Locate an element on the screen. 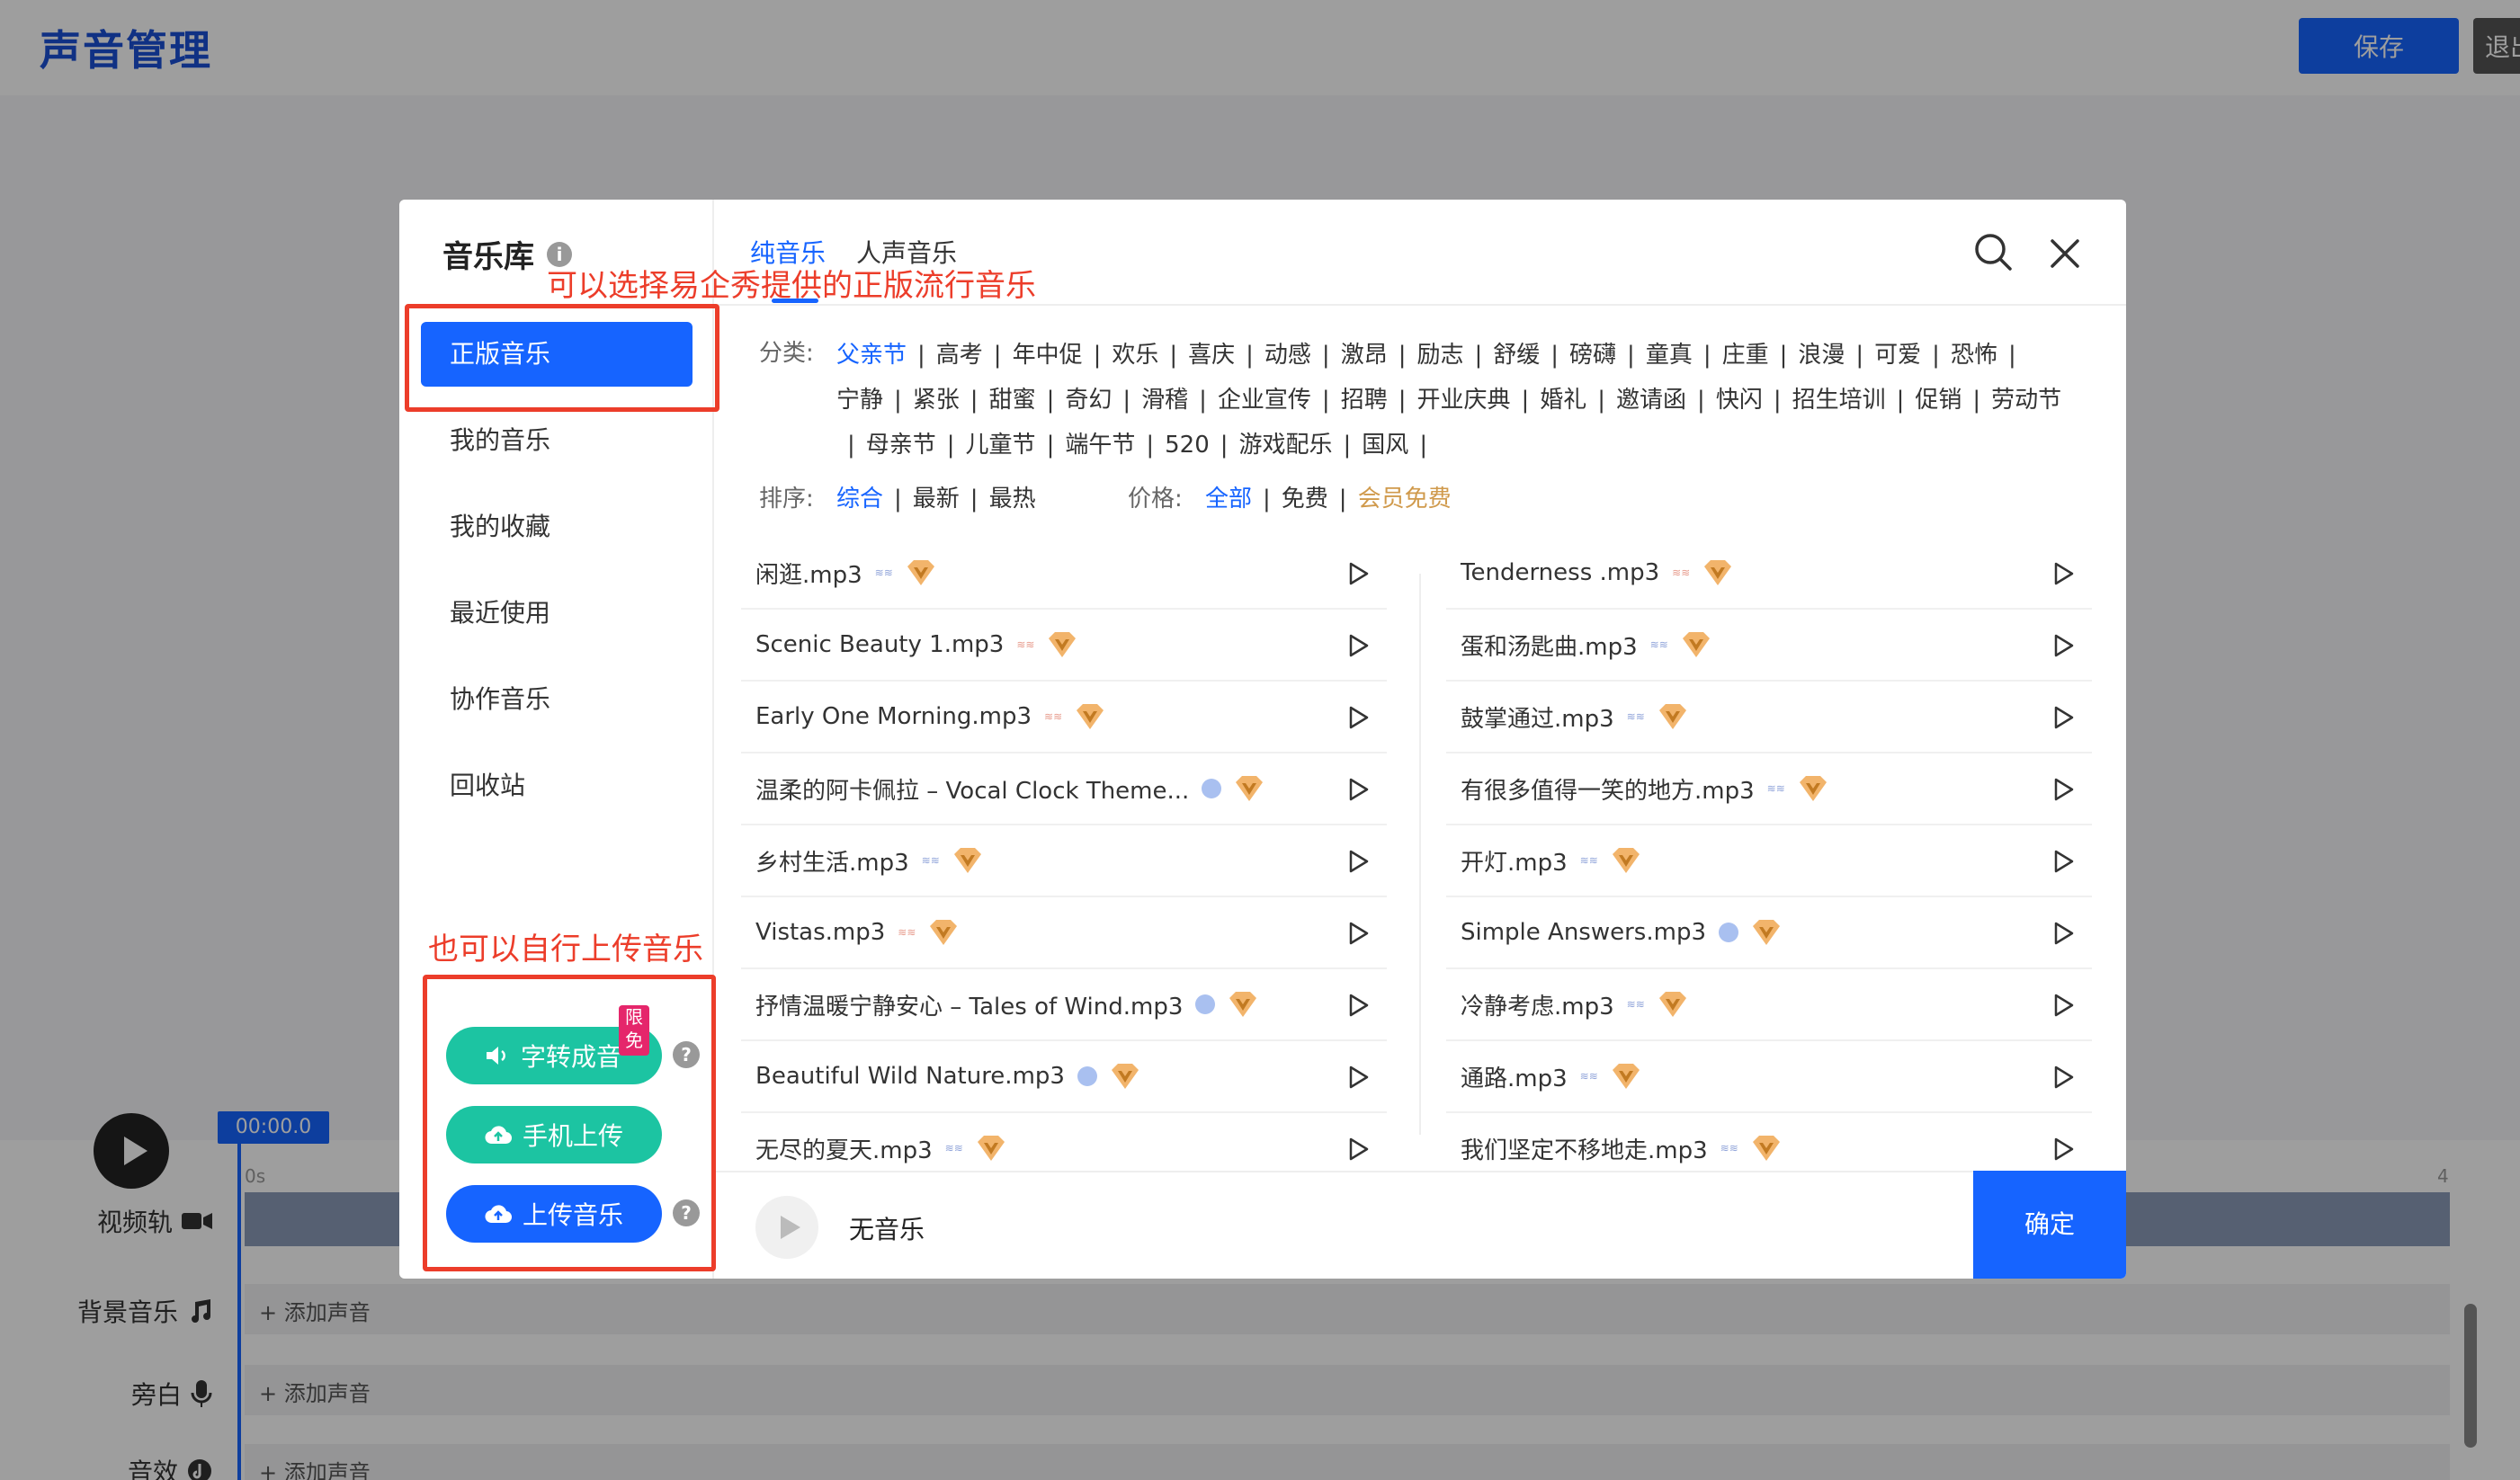  song-row: Beautiful Wild Nature.mp3 is located at coordinates (1064, 1077).